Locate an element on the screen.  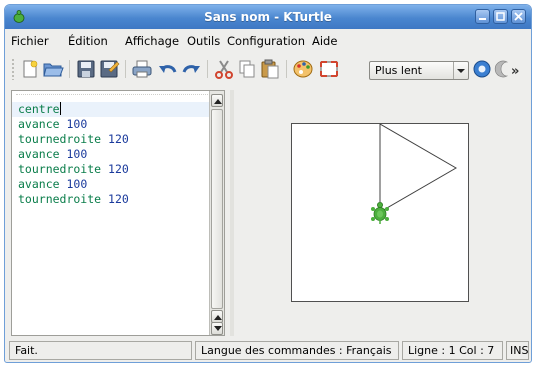
main-toolbar: Plus lent » is located at coordinates (268, 69).